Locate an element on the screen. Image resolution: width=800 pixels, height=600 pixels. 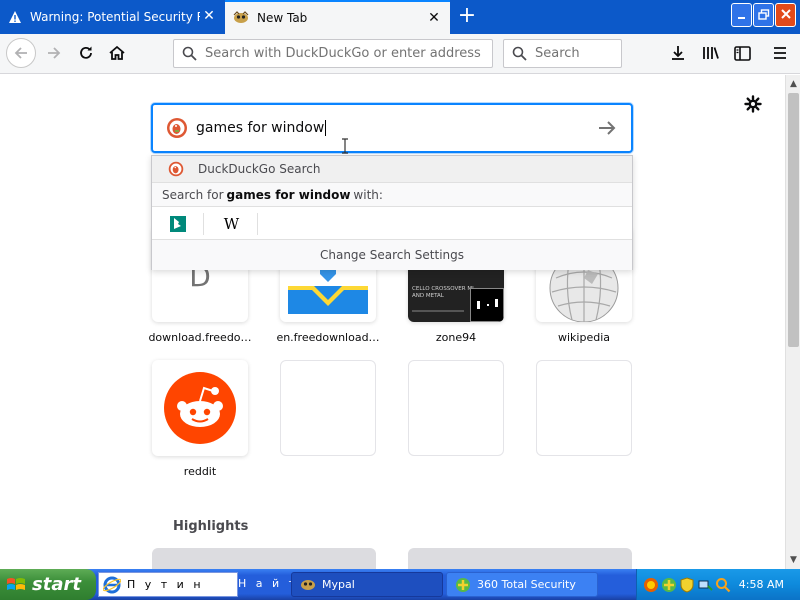
tab-label: New Tab is located at coordinates (282, 18).